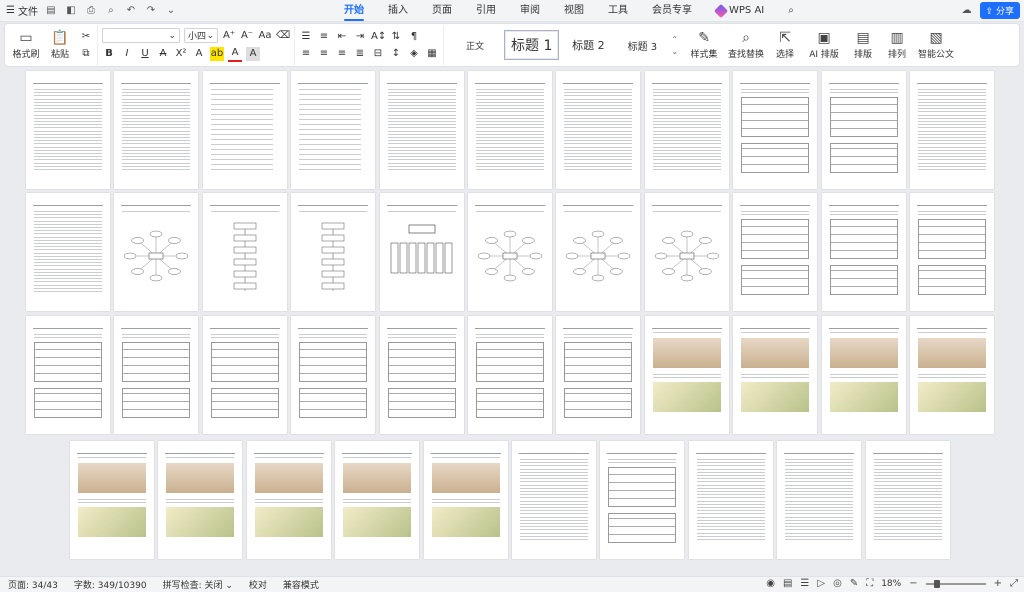 This screenshot has height=592, width=1024. I want to click on zoom-level: 18%, so click(891, 584).